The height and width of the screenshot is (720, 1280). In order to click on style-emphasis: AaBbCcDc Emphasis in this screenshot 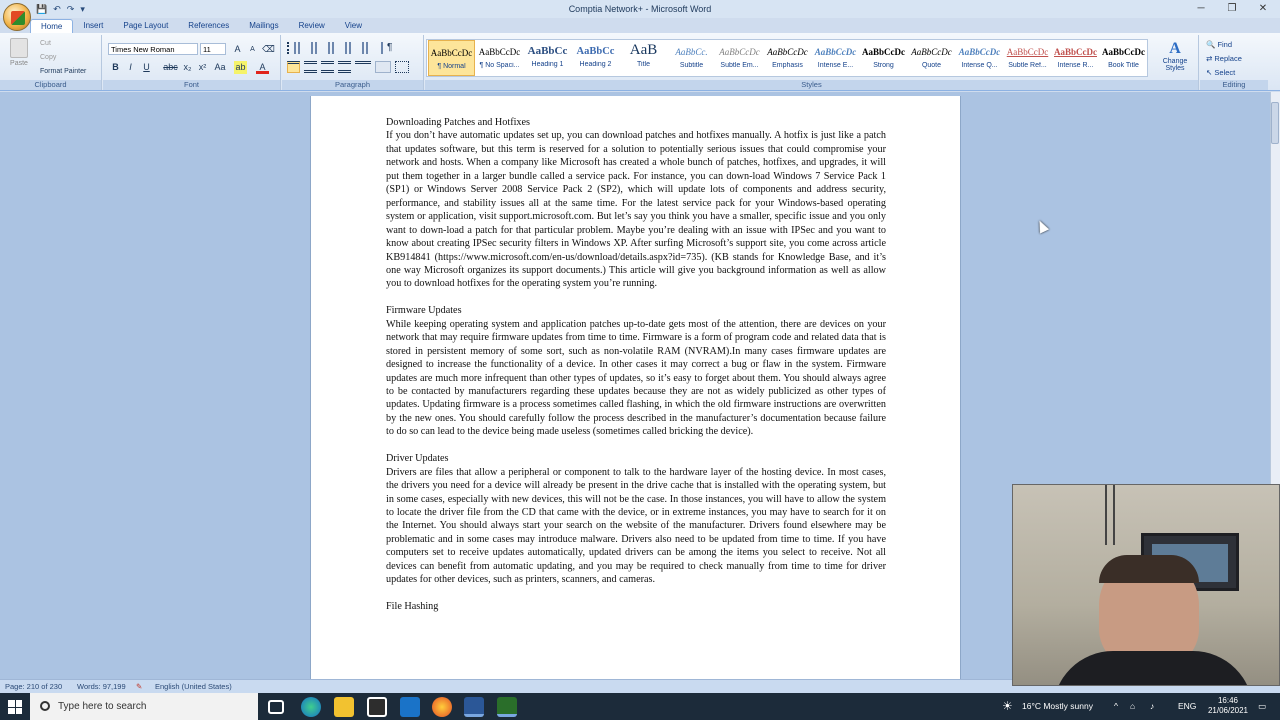, I will do `click(787, 58)`.